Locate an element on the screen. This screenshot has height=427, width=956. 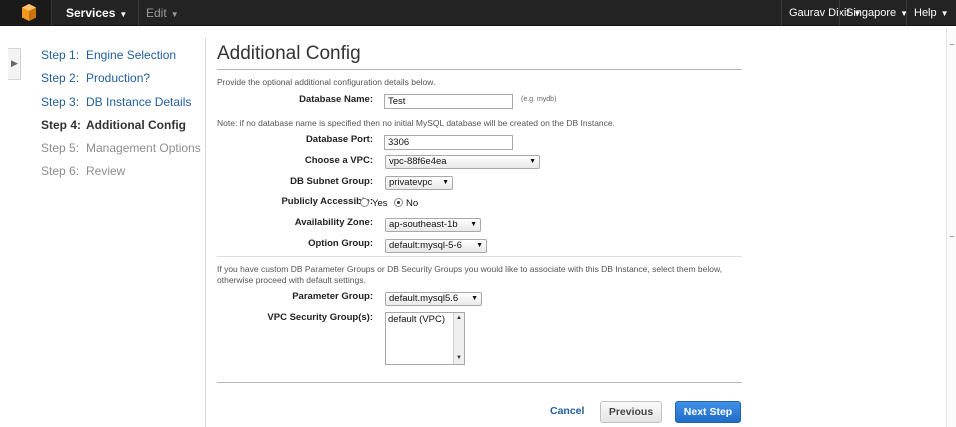
db-subnet-group-label: DB Subnet Group: is located at coordinates (331, 181).